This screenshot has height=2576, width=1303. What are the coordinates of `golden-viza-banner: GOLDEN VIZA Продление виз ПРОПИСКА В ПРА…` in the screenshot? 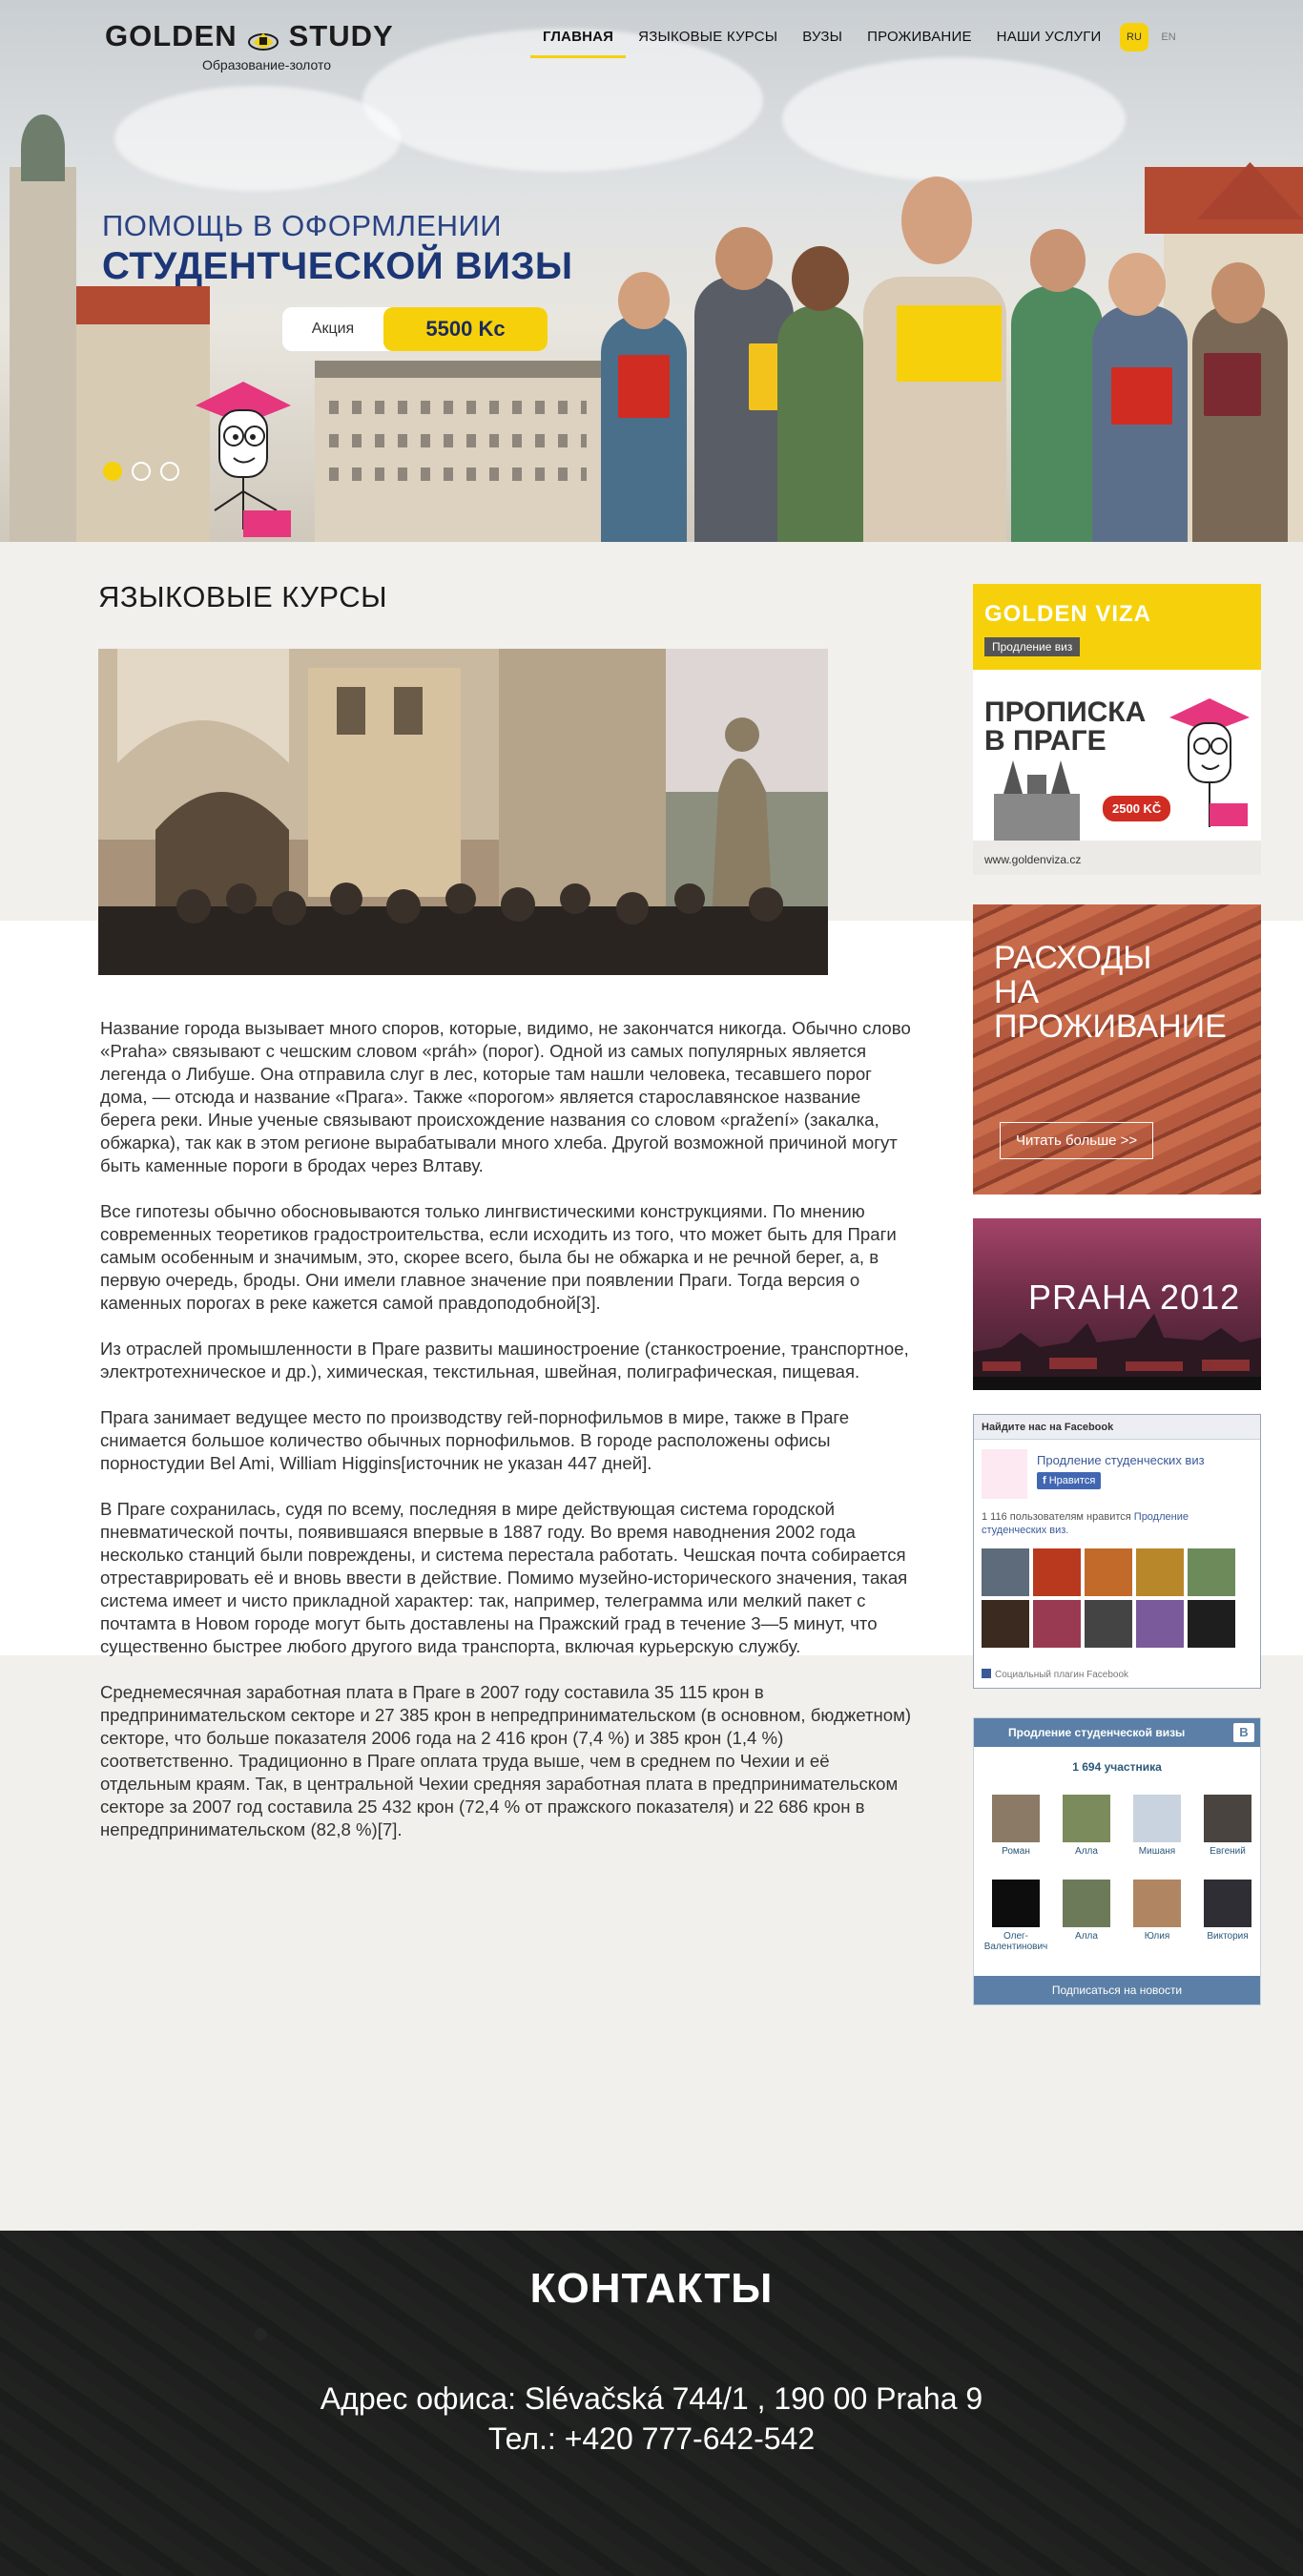 It's located at (1117, 729).